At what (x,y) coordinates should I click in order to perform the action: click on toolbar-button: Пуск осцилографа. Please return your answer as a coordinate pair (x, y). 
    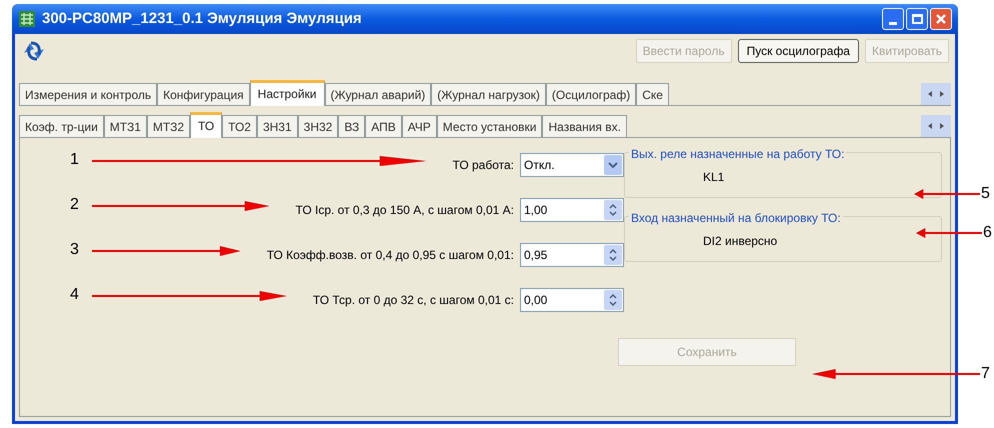
    Looking at the image, I should click on (798, 51).